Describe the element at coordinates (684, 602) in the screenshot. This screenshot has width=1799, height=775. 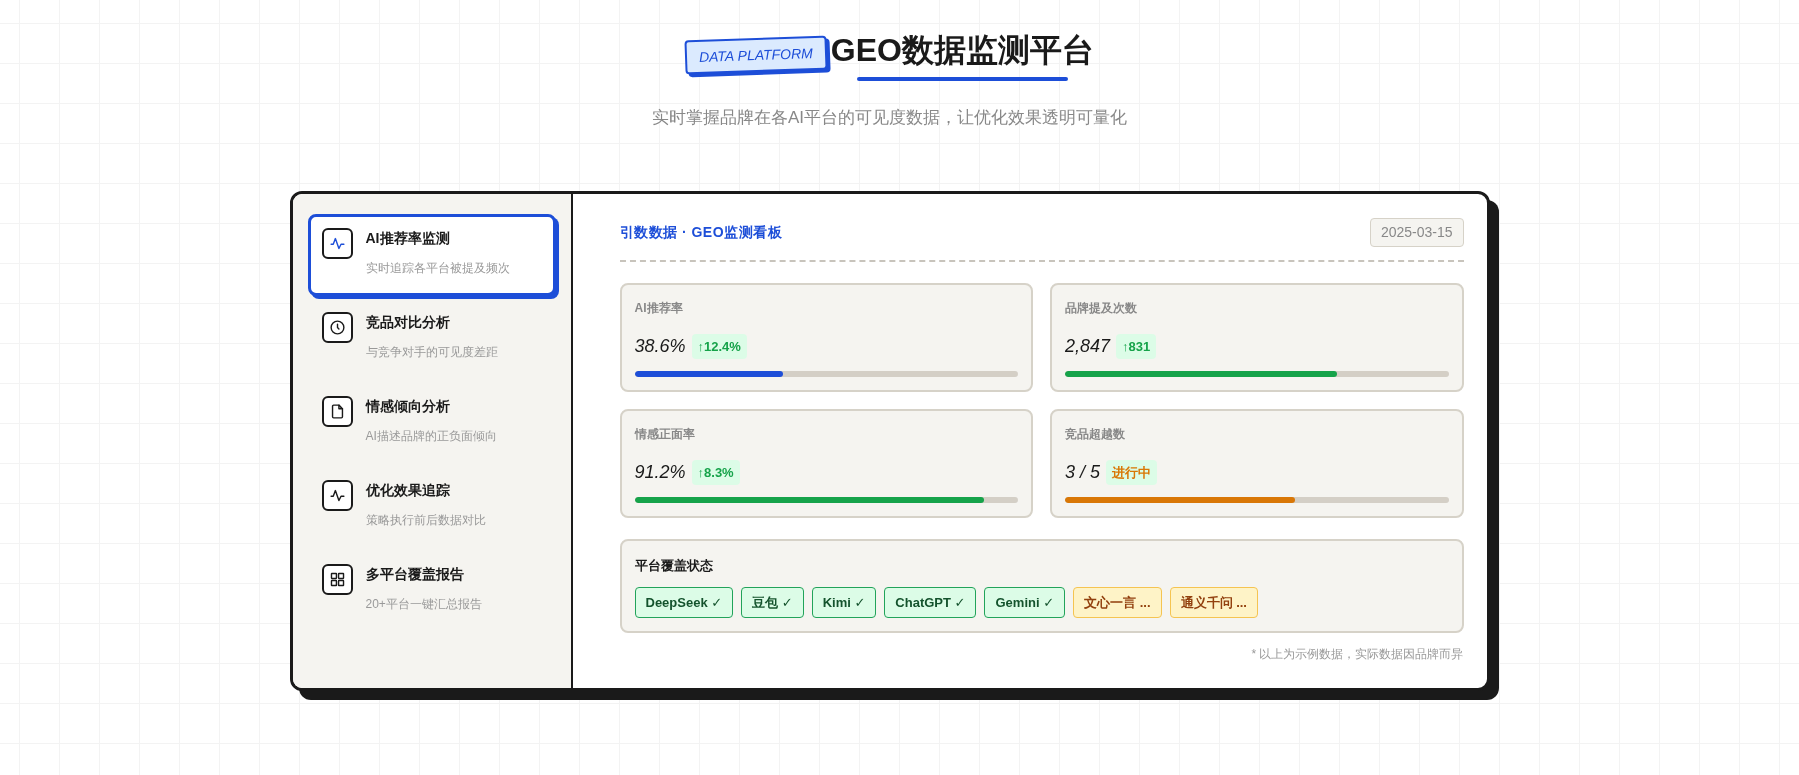
I see `platform-tag: DeepSeek ✓` at that location.